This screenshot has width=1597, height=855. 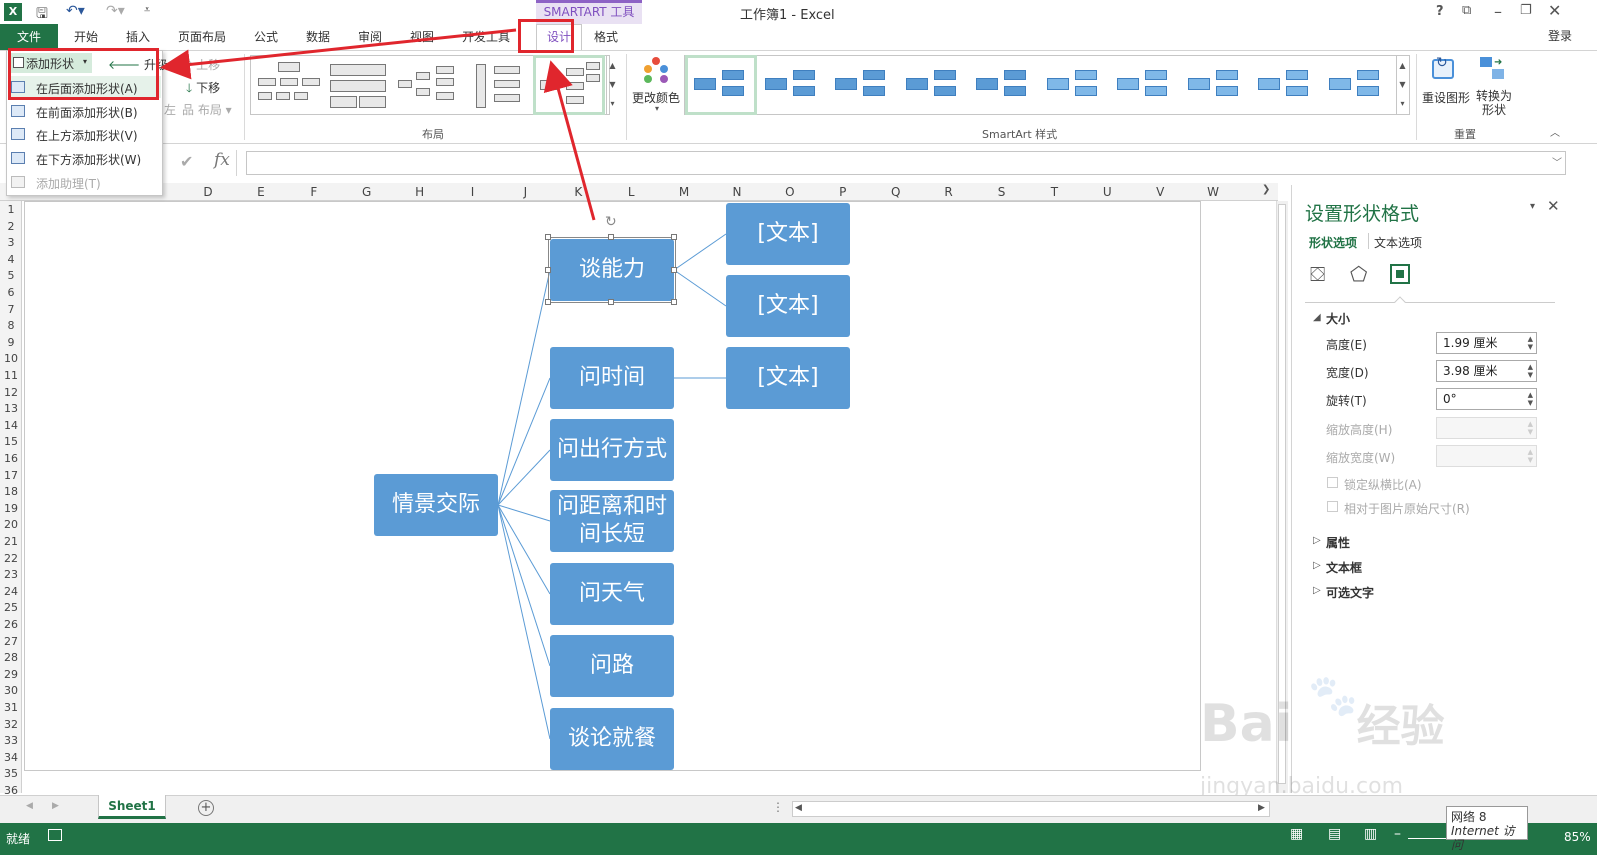 I want to click on annotation-arrows, so click(x=378, y=124).